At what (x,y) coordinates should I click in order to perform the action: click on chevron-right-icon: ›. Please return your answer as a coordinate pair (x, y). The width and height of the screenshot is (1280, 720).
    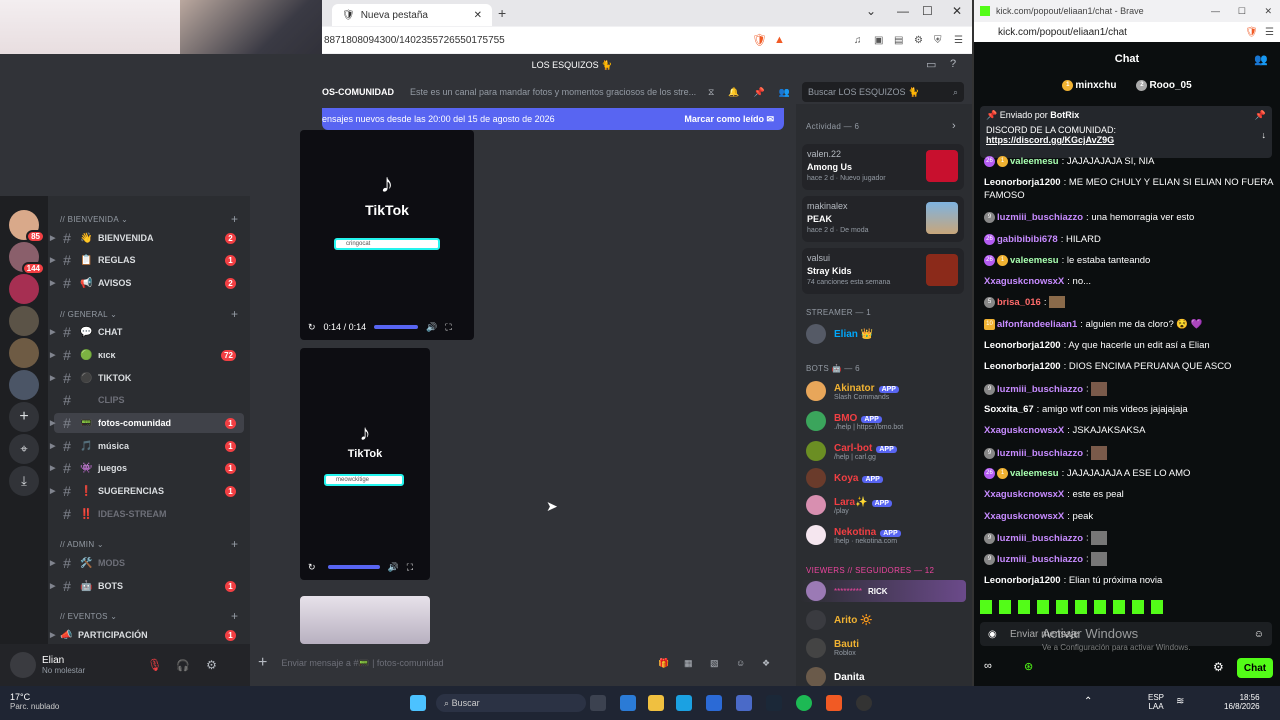
    Looking at the image, I should click on (954, 126).